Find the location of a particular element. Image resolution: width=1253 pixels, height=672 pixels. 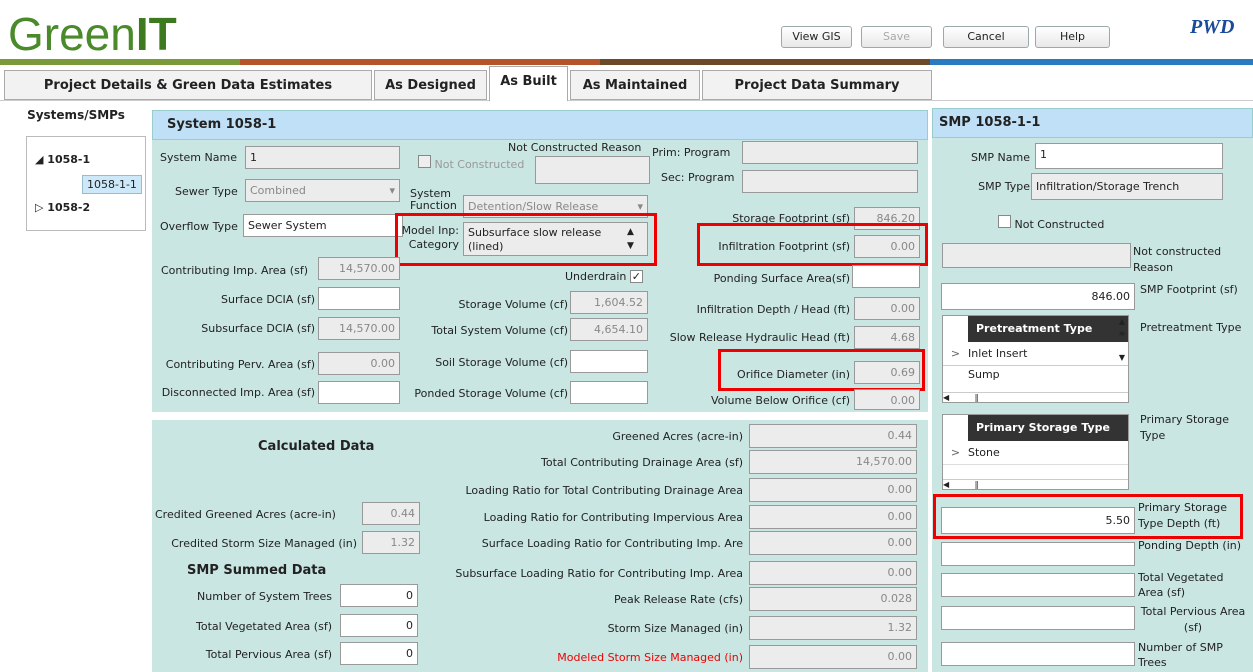

not-constructed-reason-field is located at coordinates (592, 170).